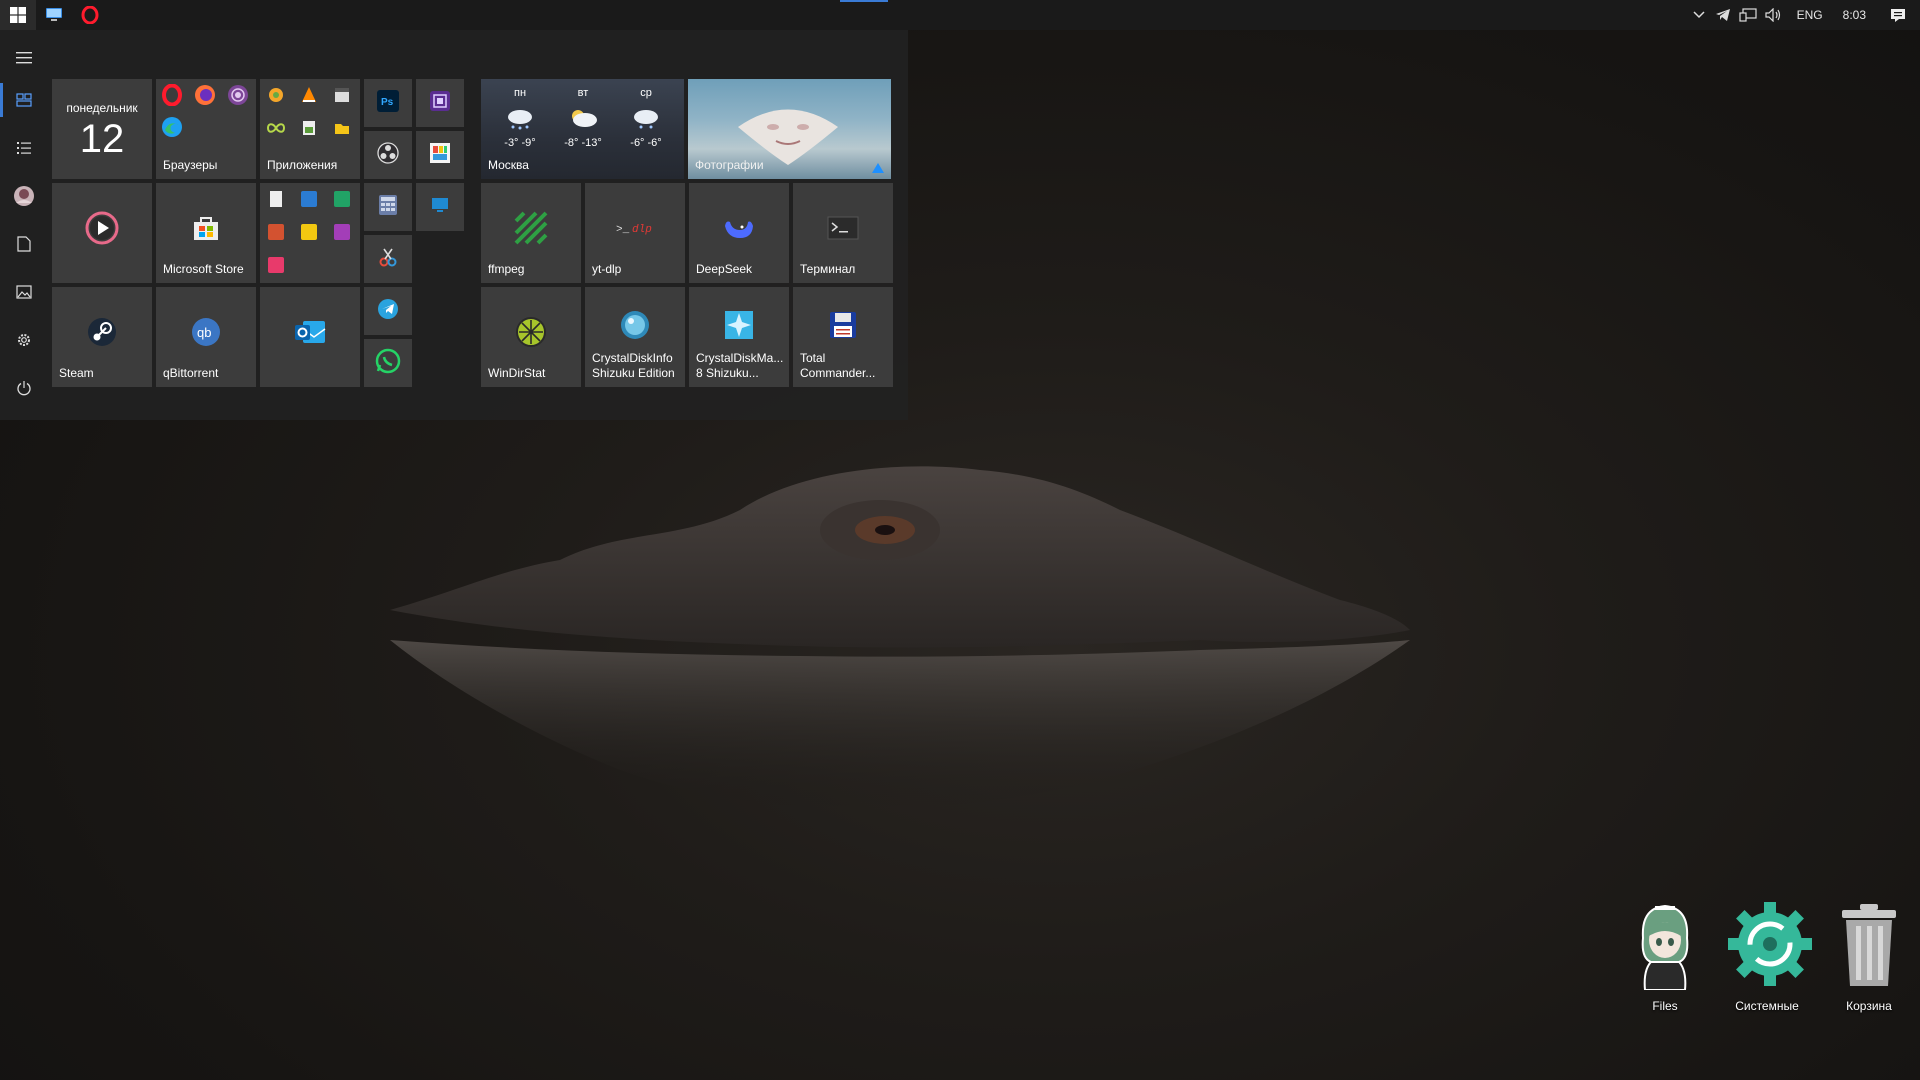 The height and width of the screenshot is (1080, 1920). I want to click on folder-app-icon, so click(342, 128).